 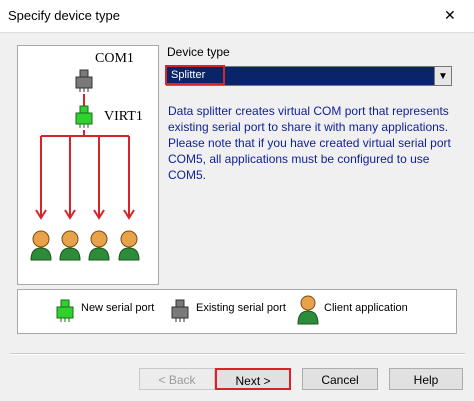 What do you see at coordinates (366, 308) in the screenshot?
I see `legend-client: Client application` at bounding box center [366, 308].